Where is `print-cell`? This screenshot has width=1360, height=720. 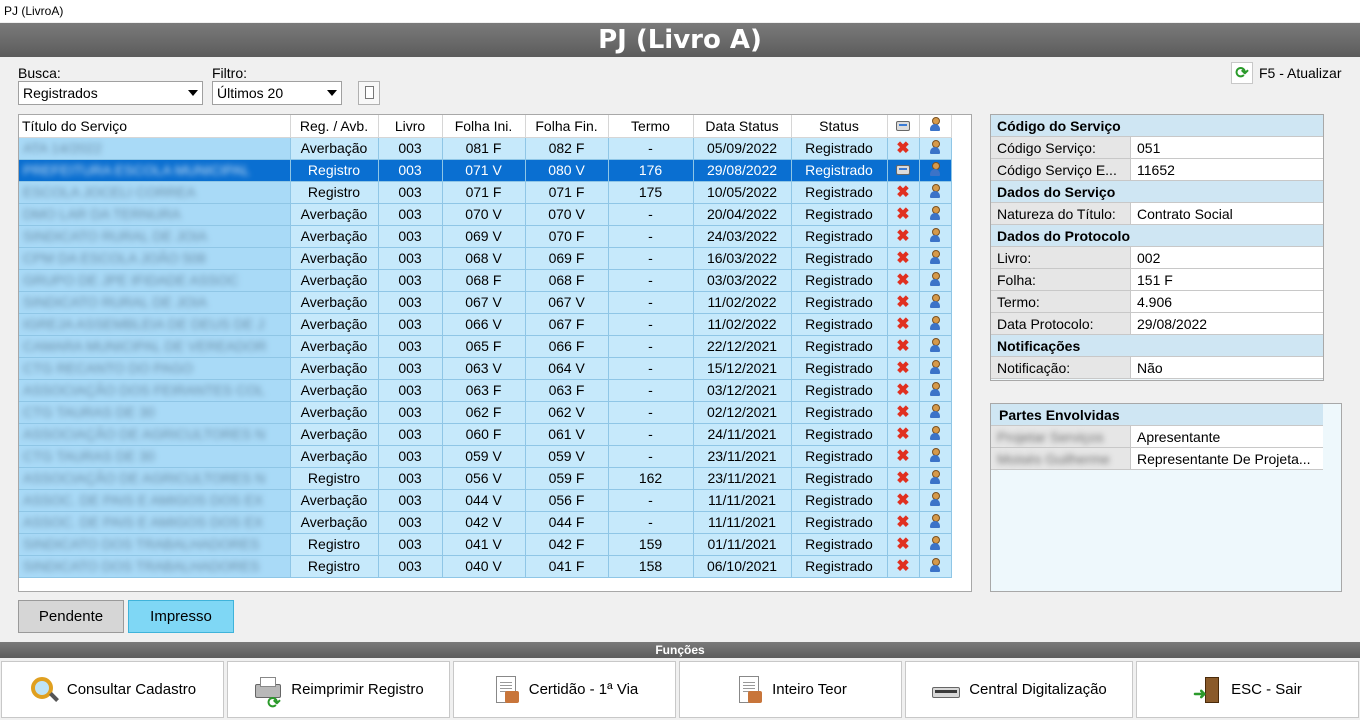 print-cell is located at coordinates (903, 170).